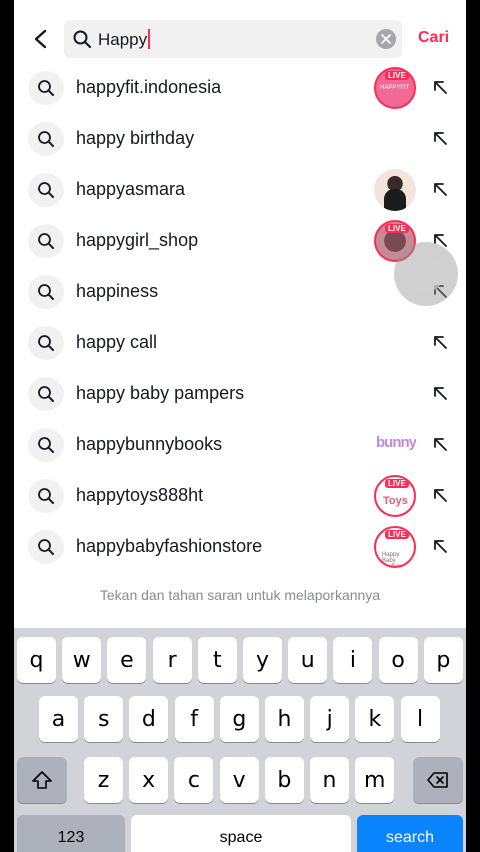 This screenshot has height=852, width=480. Describe the element at coordinates (239, 719) in the screenshot. I see `key-g: g` at that location.